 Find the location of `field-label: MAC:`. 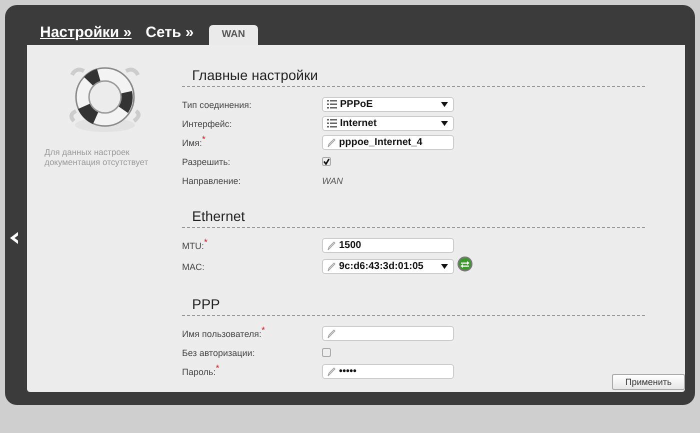

field-label: MAC: is located at coordinates (194, 267).